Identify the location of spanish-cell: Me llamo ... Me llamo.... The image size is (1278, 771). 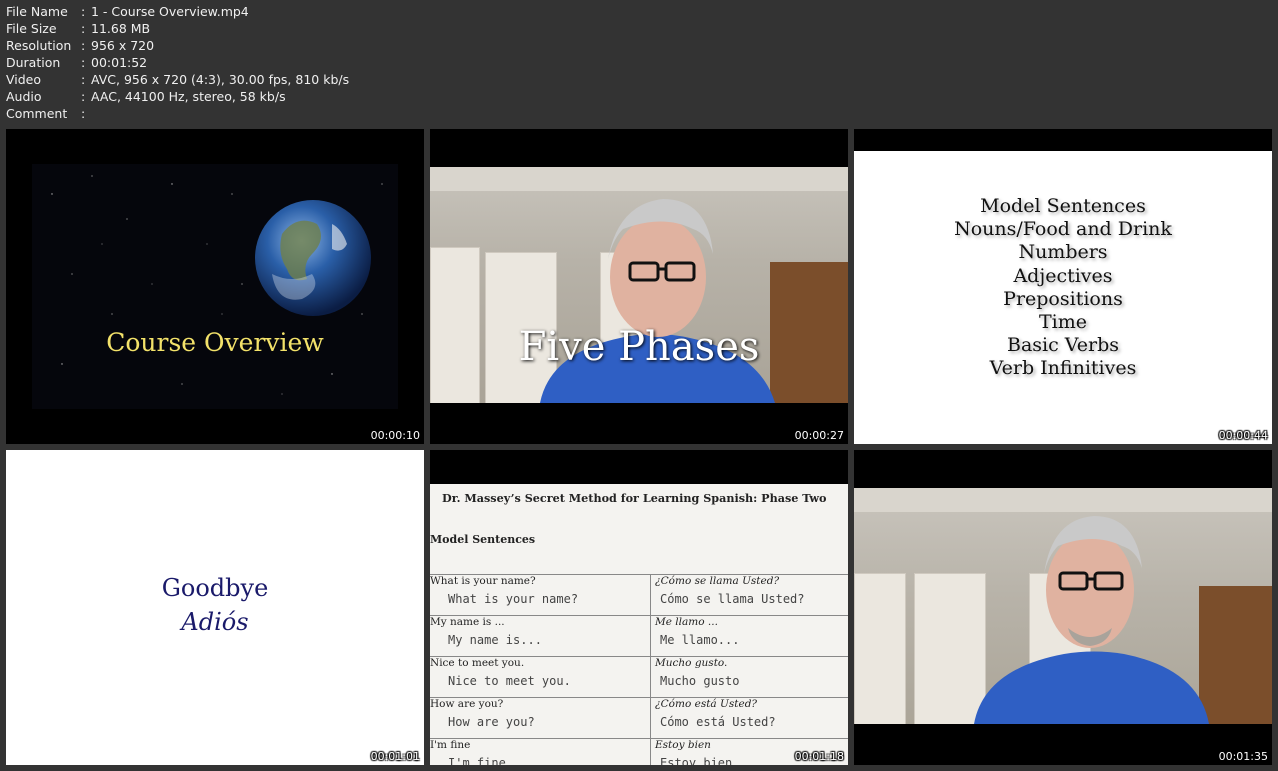
(749, 636).